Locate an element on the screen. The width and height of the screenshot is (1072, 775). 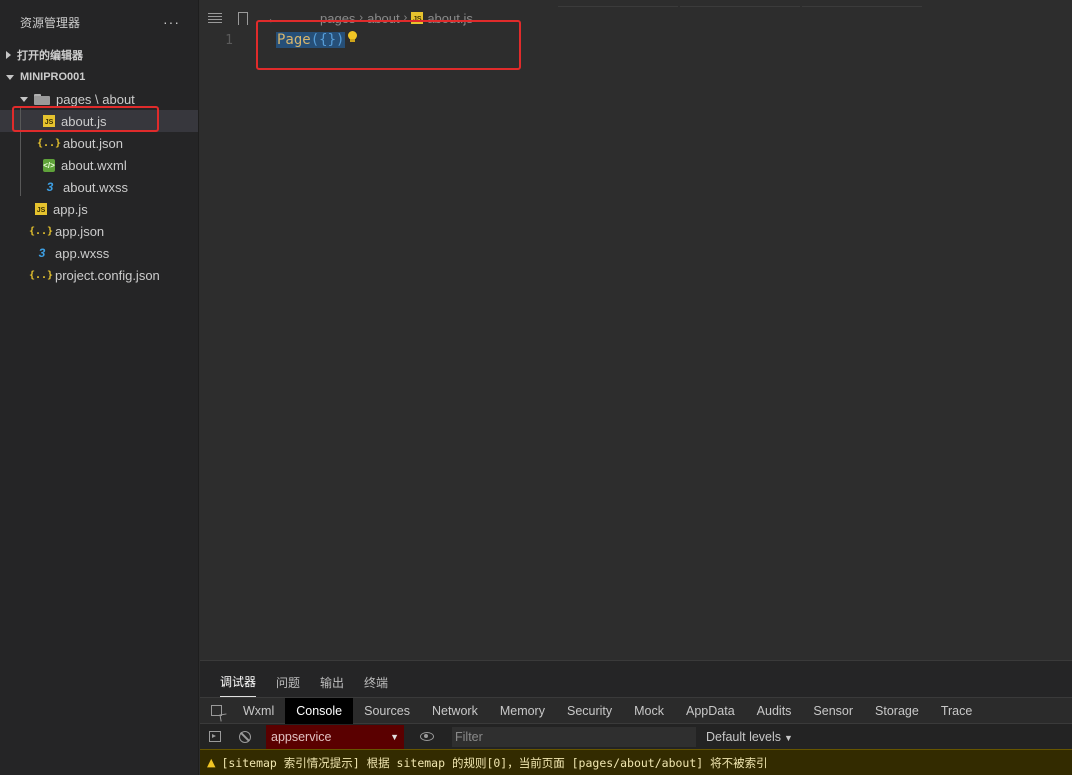
folder-pages-about: pages \ about is located at coordinates (99, 99).